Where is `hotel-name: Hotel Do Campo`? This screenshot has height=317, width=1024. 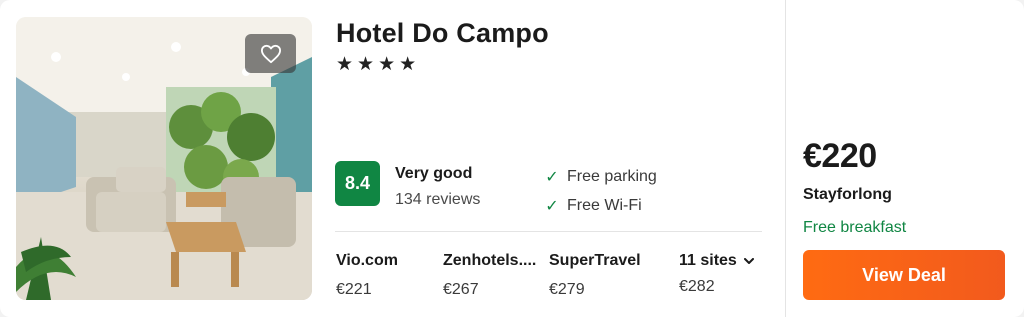
hotel-name: Hotel Do Campo is located at coordinates (442, 33).